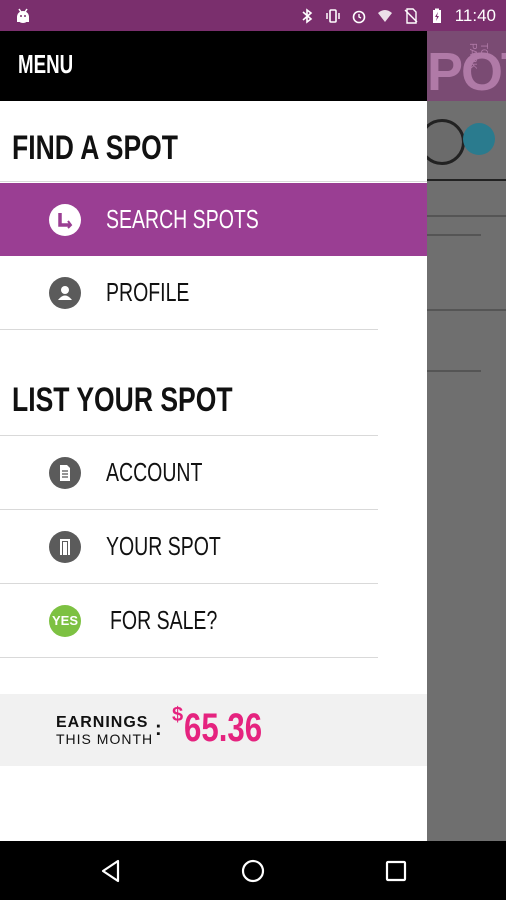  I want to click on profile-icon, so click(65, 292).